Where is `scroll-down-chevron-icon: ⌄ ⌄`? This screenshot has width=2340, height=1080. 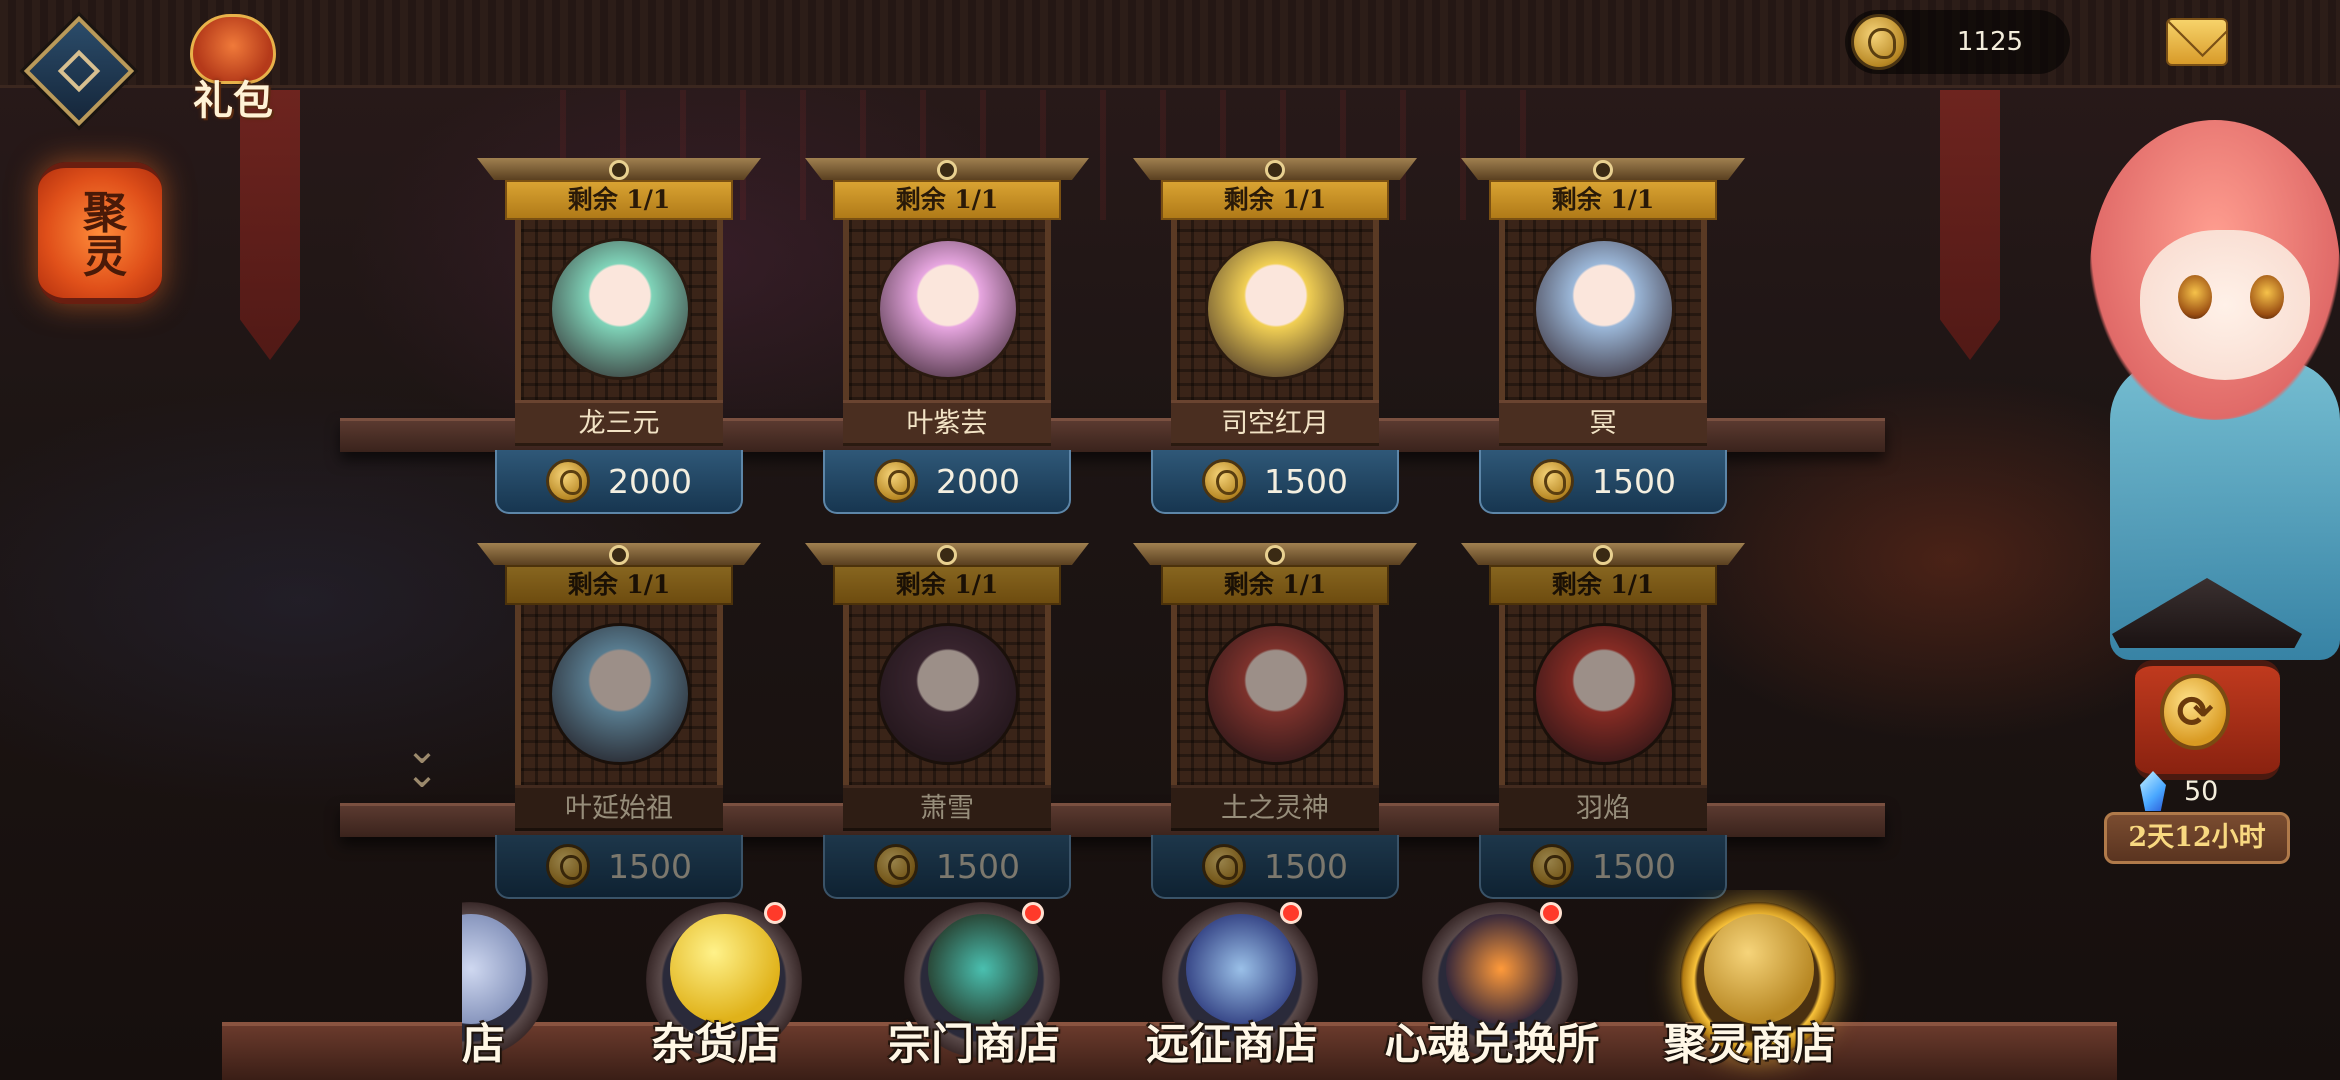
scroll-down-chevron-icon: ⌄ ⌄ is located at coordinates (422, 762).